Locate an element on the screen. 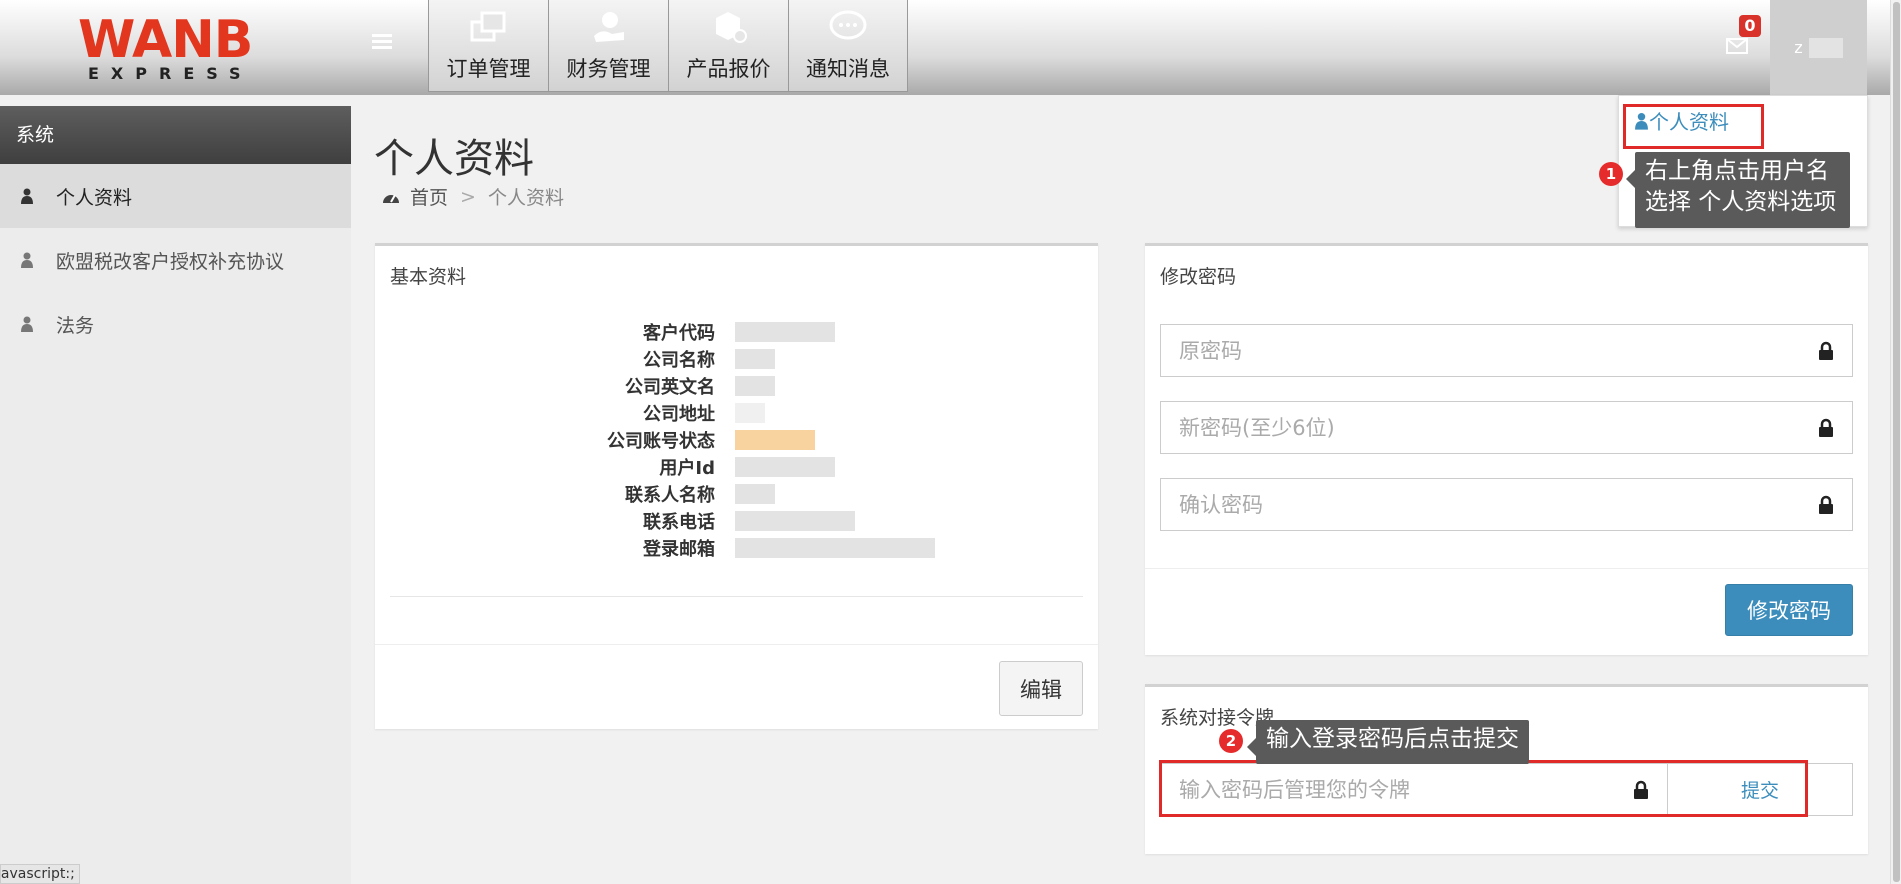 The image size is (1901, 884). logo-brand: WANB is located at coordinates (165, 40).